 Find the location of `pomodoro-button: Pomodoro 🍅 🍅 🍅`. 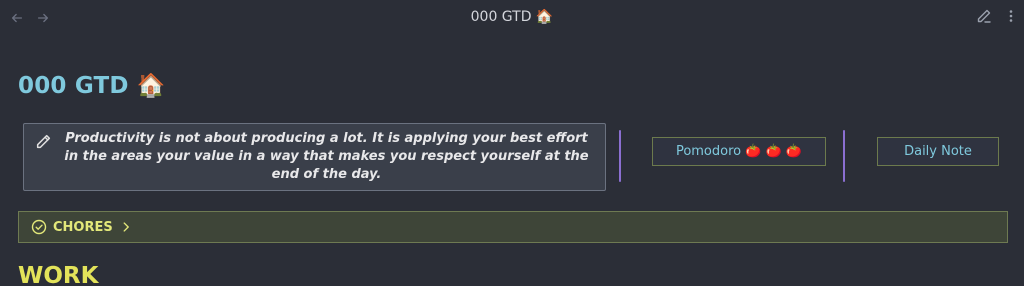

pomodoro-button: Pomodoro 🍅 🍅 🍅 is located at coordinates (739, 151).